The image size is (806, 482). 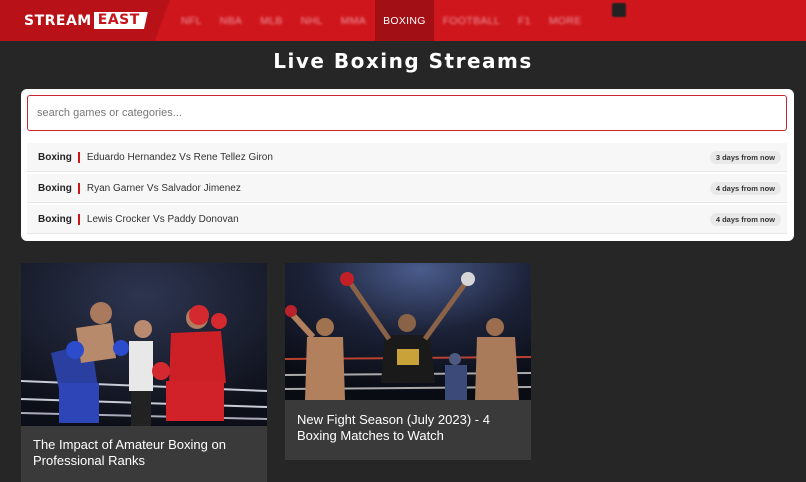 I want to click on event-name: Eduardo Hernandez Vs Rene Tellez Giron, so click(x=179, y=157).